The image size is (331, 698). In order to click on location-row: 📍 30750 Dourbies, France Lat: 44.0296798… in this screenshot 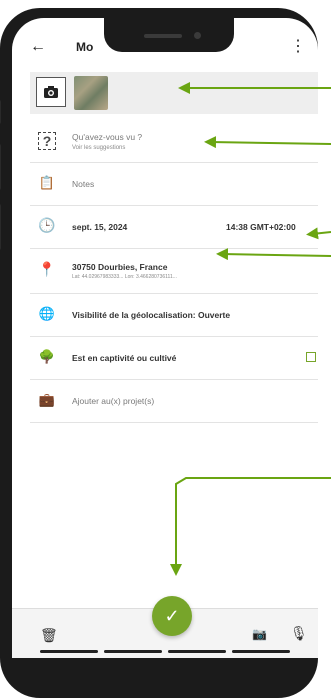, I will do `click(174, 271)`.